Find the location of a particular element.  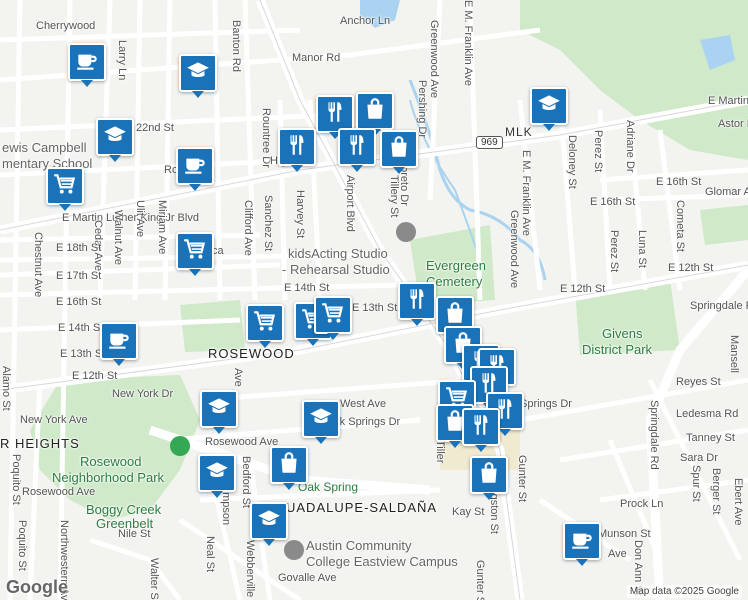

street-label-bedford-st: Bedford St is located at coordinates (246, 482).